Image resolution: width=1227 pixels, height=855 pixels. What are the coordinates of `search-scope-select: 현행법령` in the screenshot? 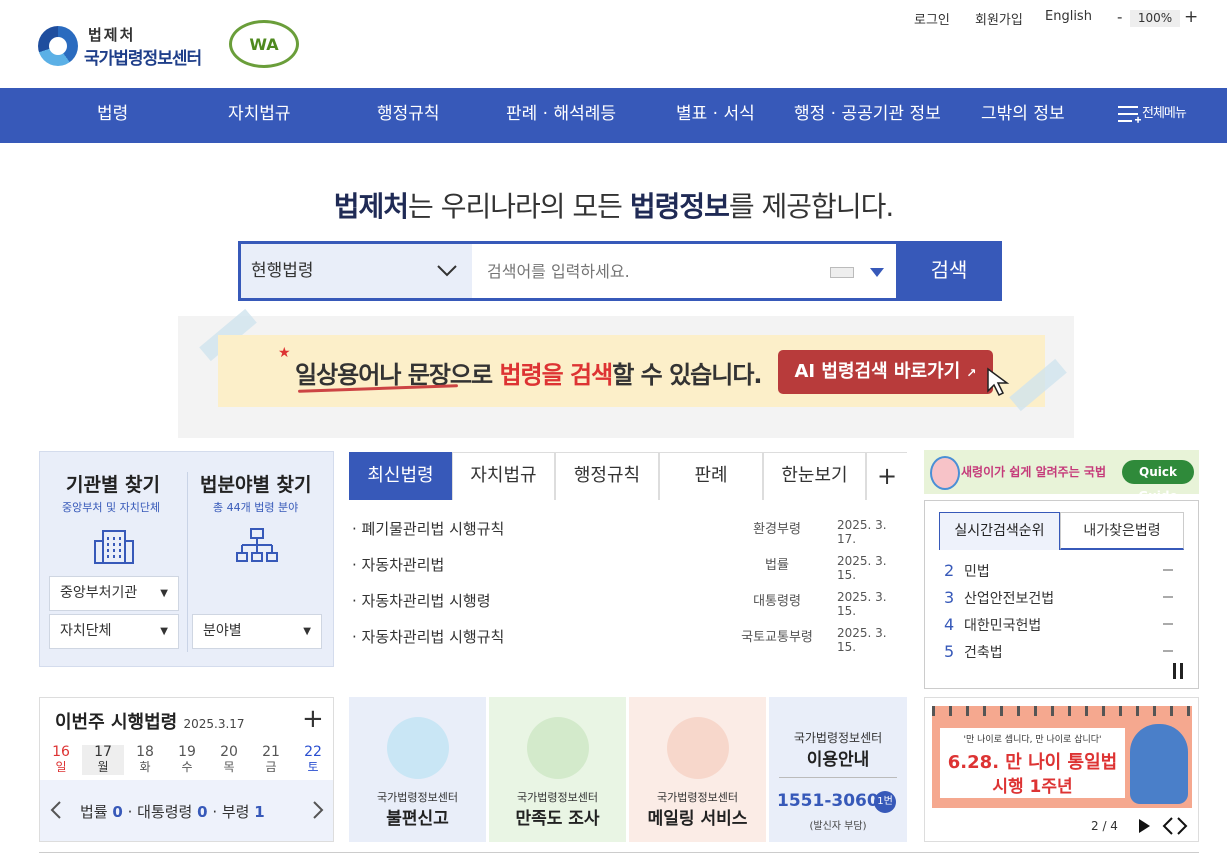 It's located at (356, 271).